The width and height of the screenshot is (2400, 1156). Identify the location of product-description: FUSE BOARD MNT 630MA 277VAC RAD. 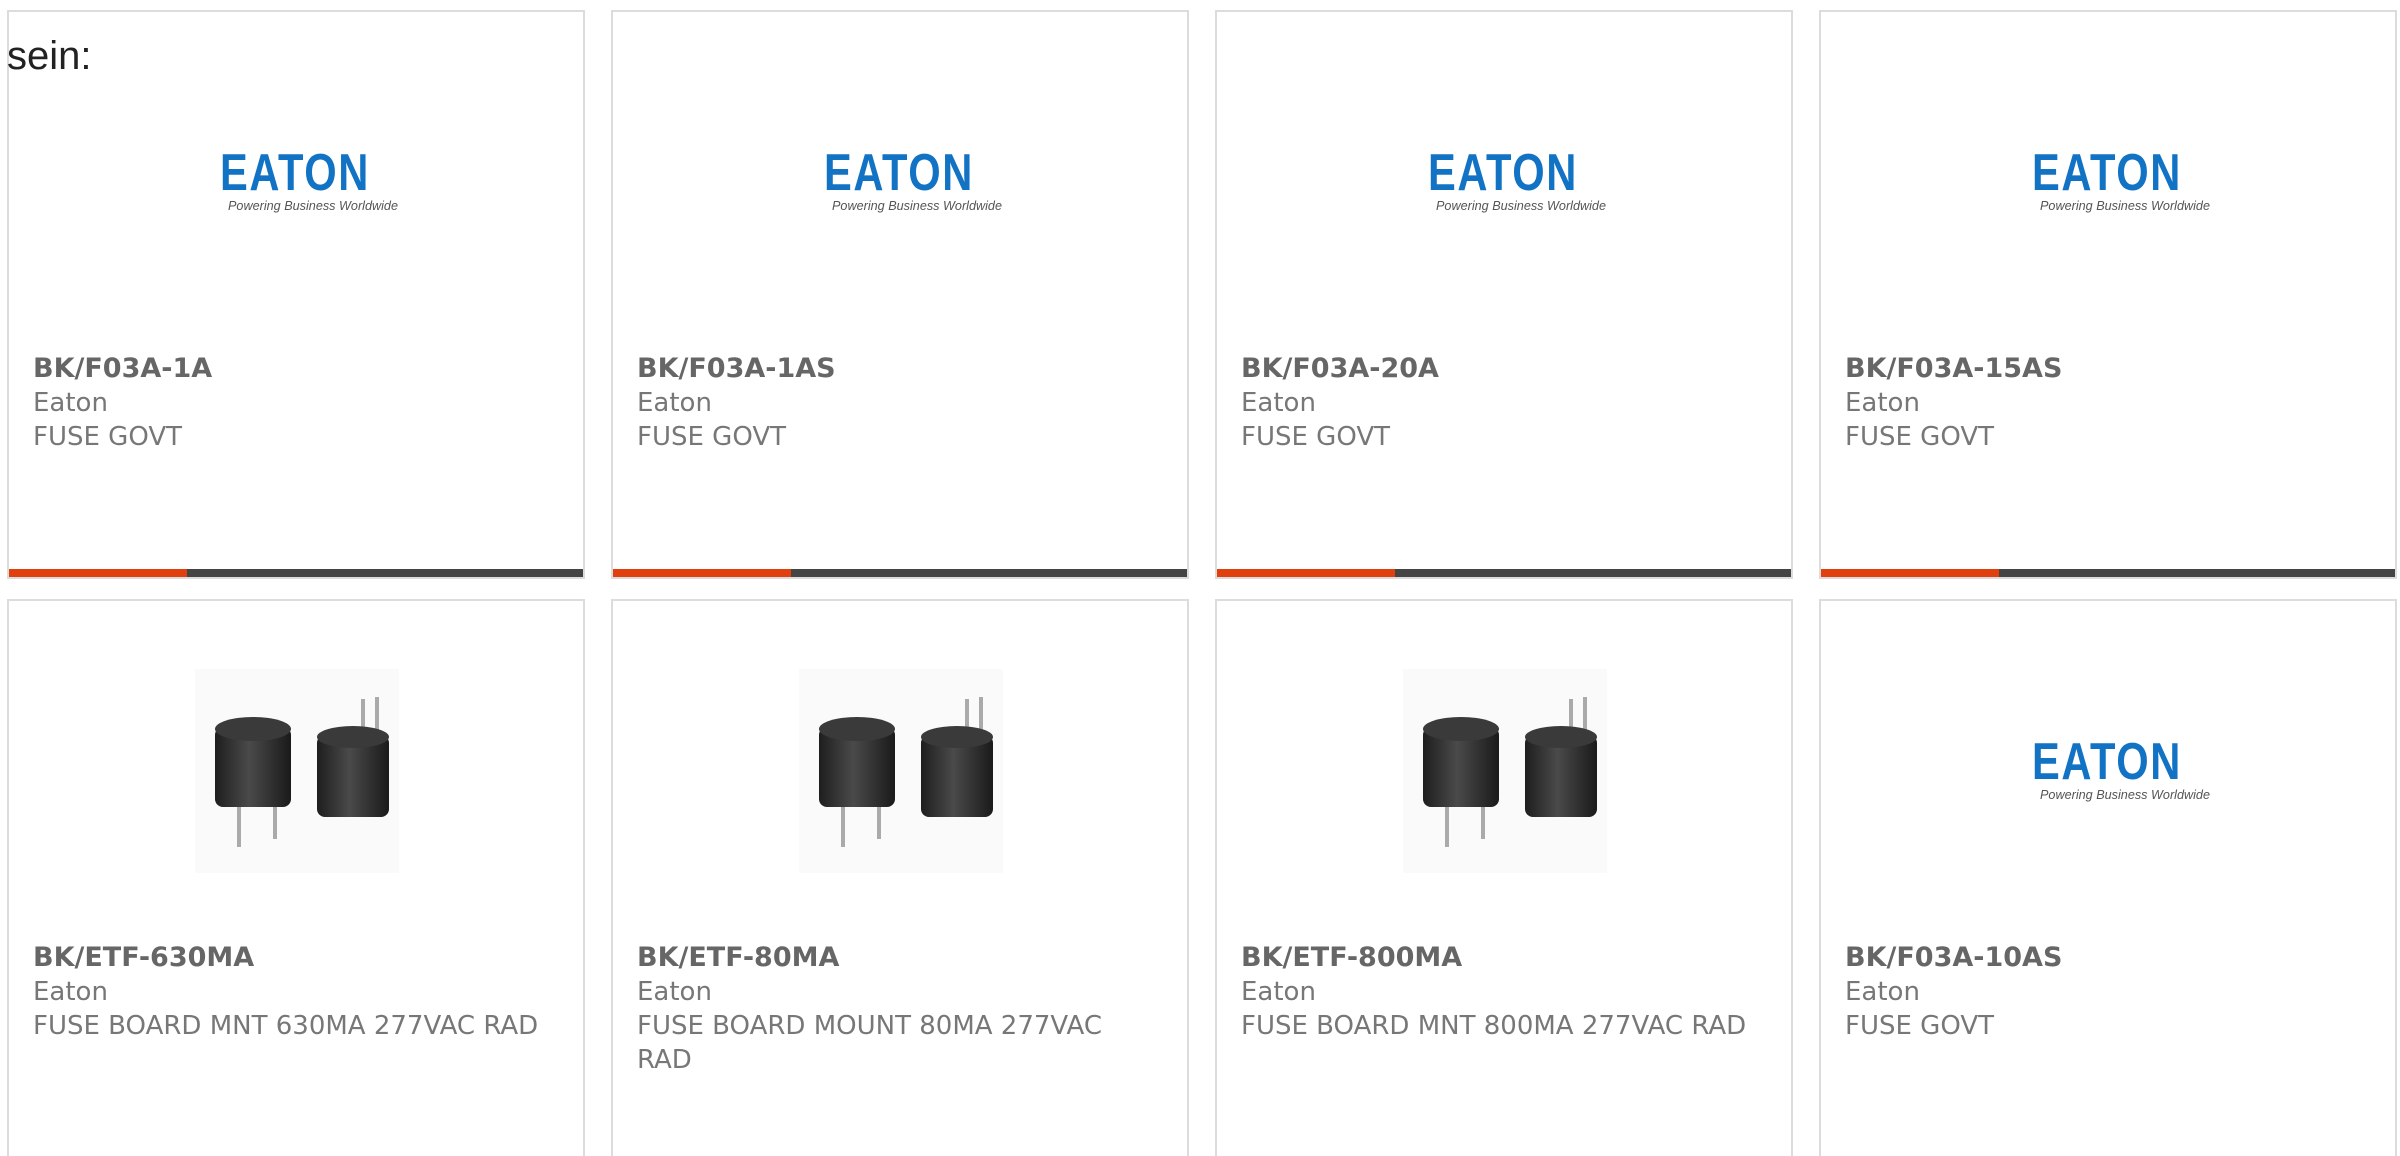
(286, 1026).